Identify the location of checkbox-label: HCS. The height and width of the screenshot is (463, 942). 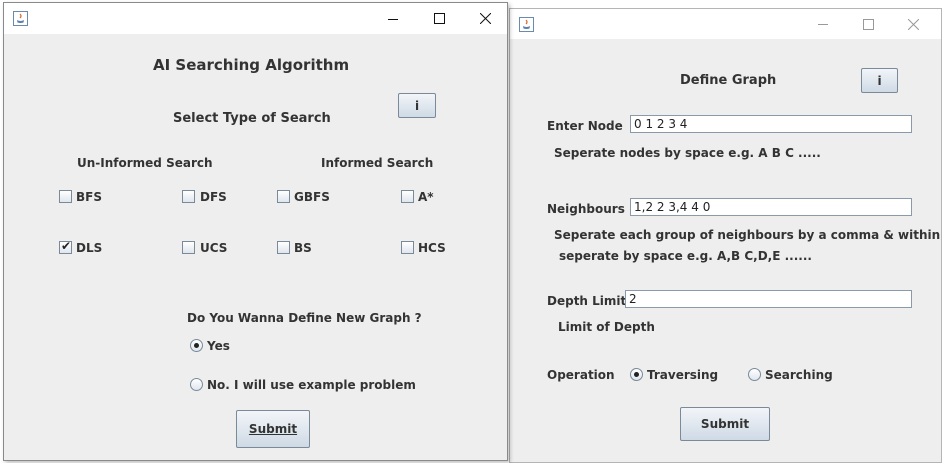
(432, 248).